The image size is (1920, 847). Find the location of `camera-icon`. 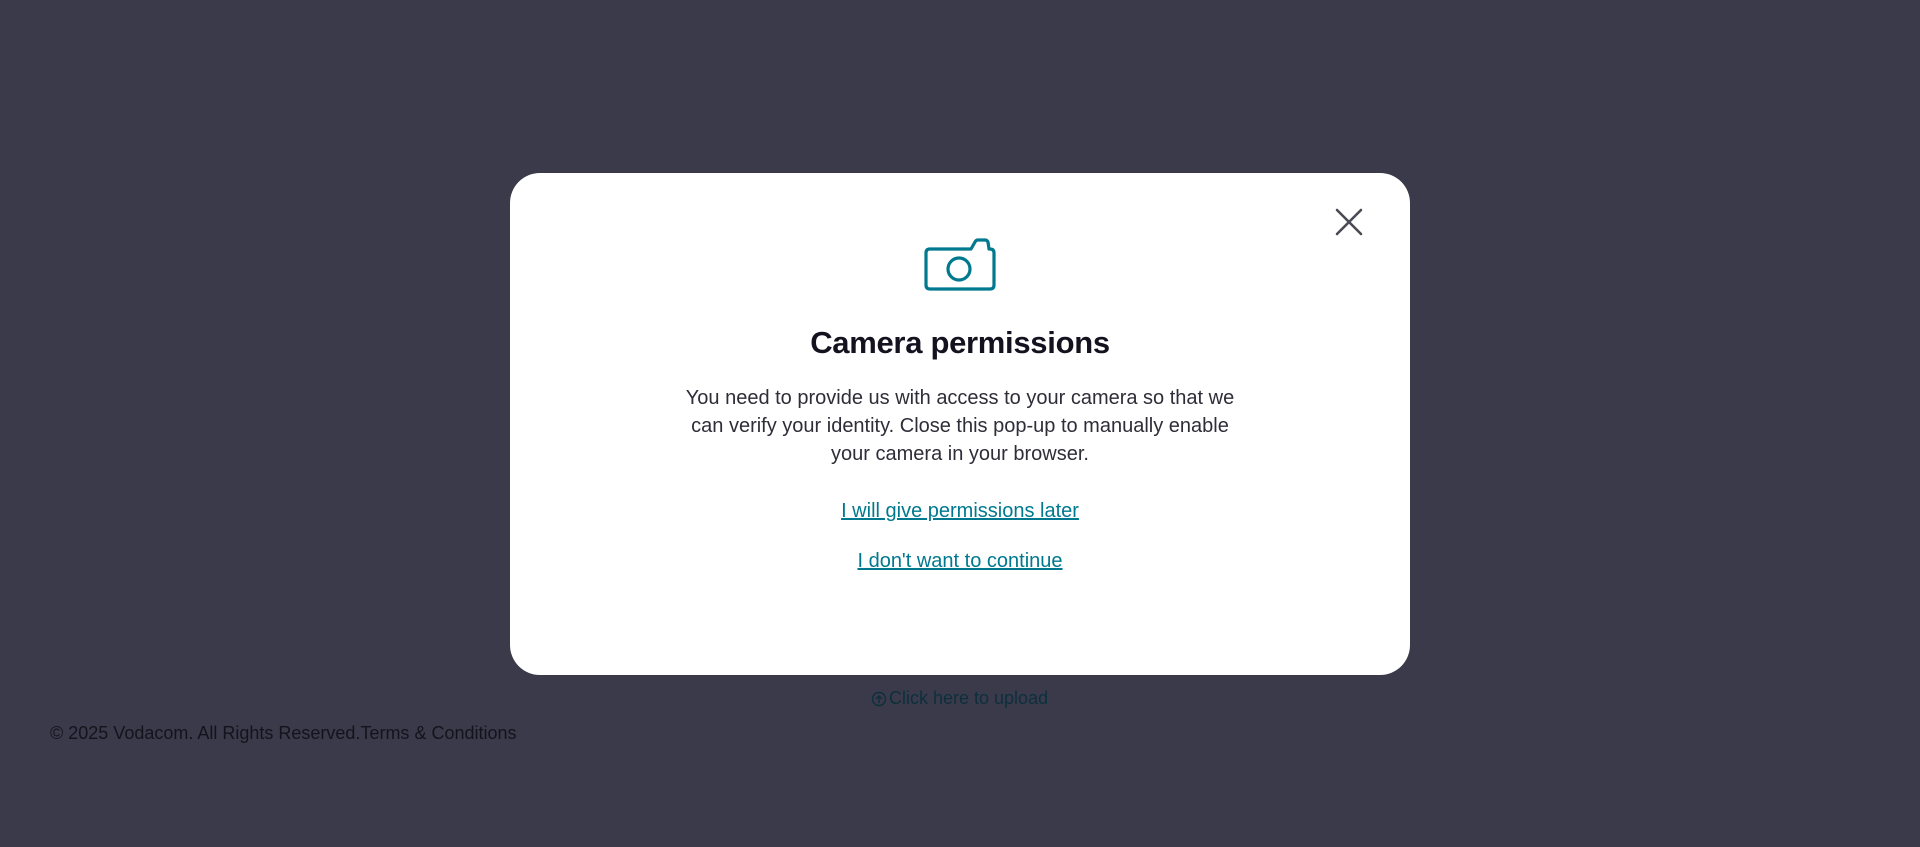

camera-icon is located at coordinates (960, 264).